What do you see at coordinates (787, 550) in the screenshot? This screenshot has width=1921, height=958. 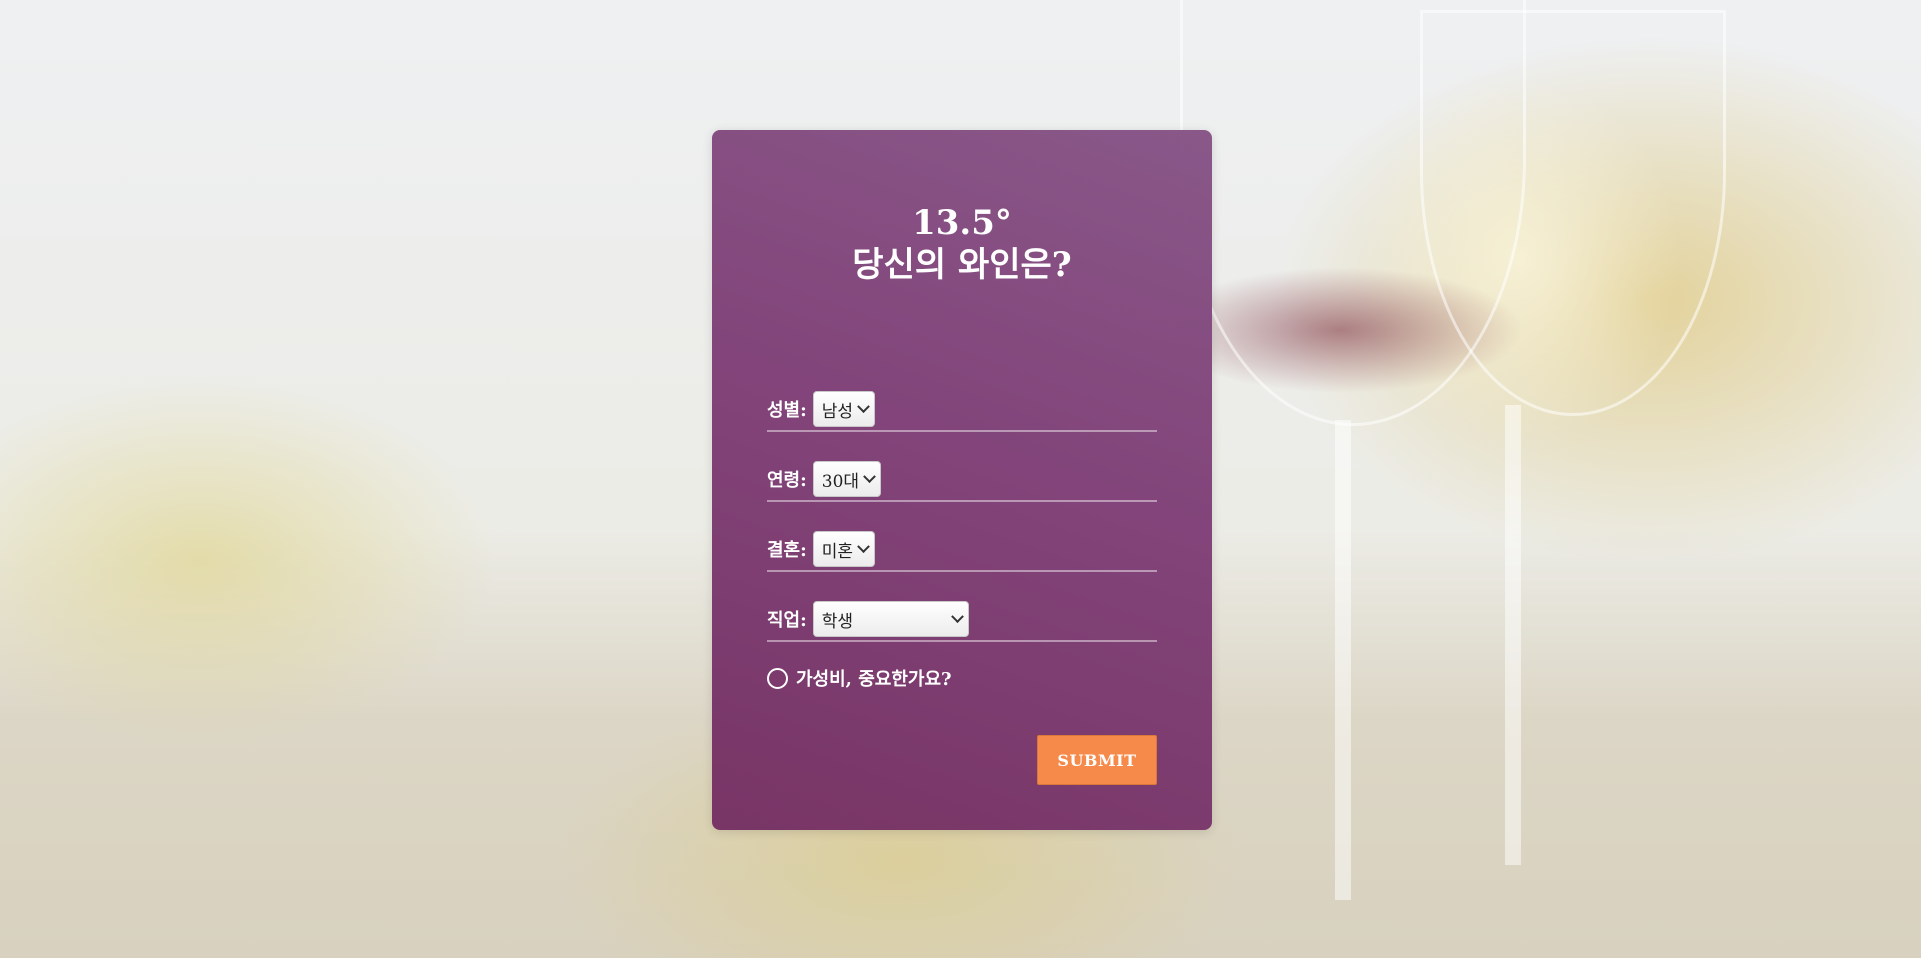 I see `marriage-label: 결혼:` at bounding box center [787, 550].